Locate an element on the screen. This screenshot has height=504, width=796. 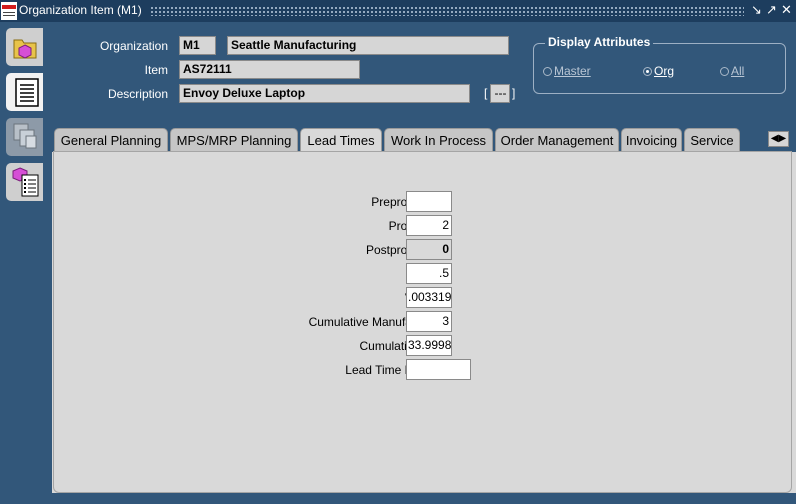
document-tool-button is located at coordinates (24, 92).